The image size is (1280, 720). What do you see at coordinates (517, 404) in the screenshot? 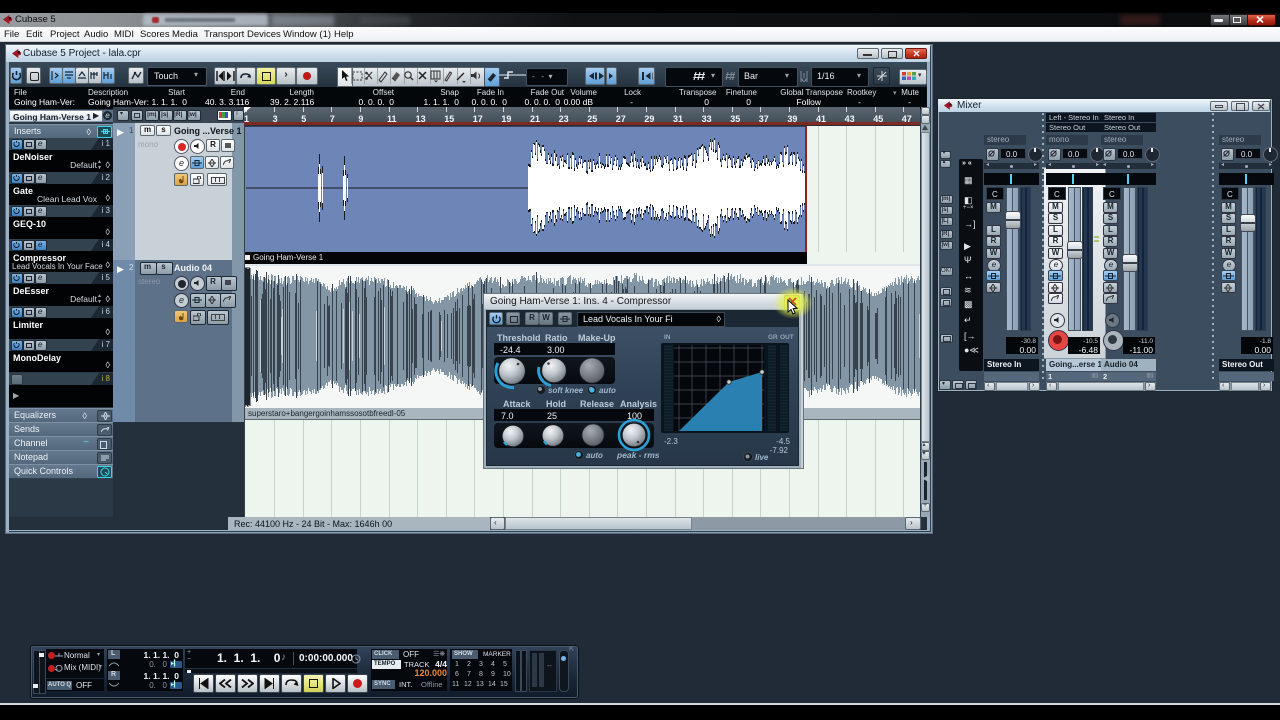
I see `svg-text: Attack` at bounding box center [517, 404].